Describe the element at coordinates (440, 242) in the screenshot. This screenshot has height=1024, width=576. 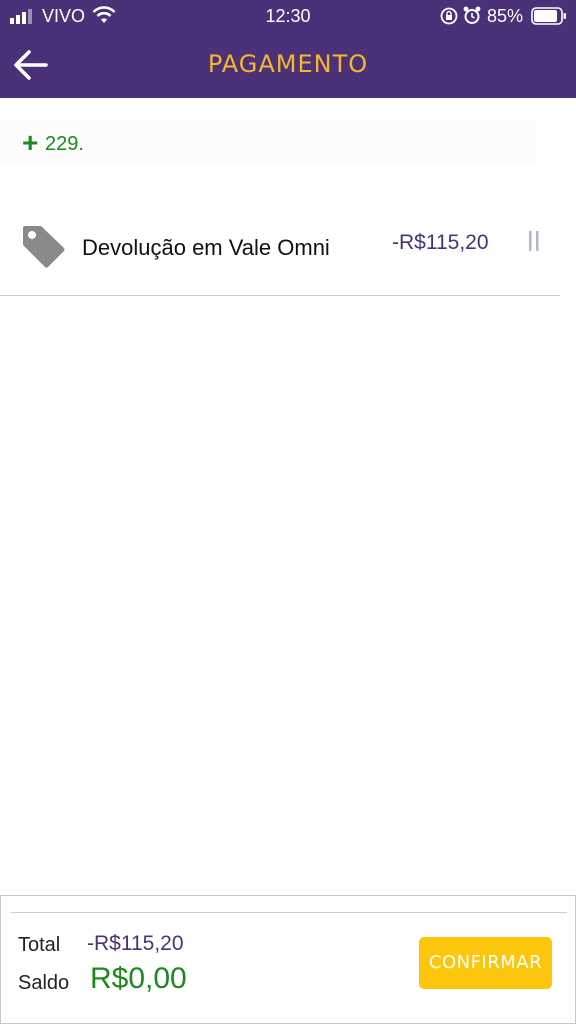
I see `payment-item-amount: -R$115,20` at that location.